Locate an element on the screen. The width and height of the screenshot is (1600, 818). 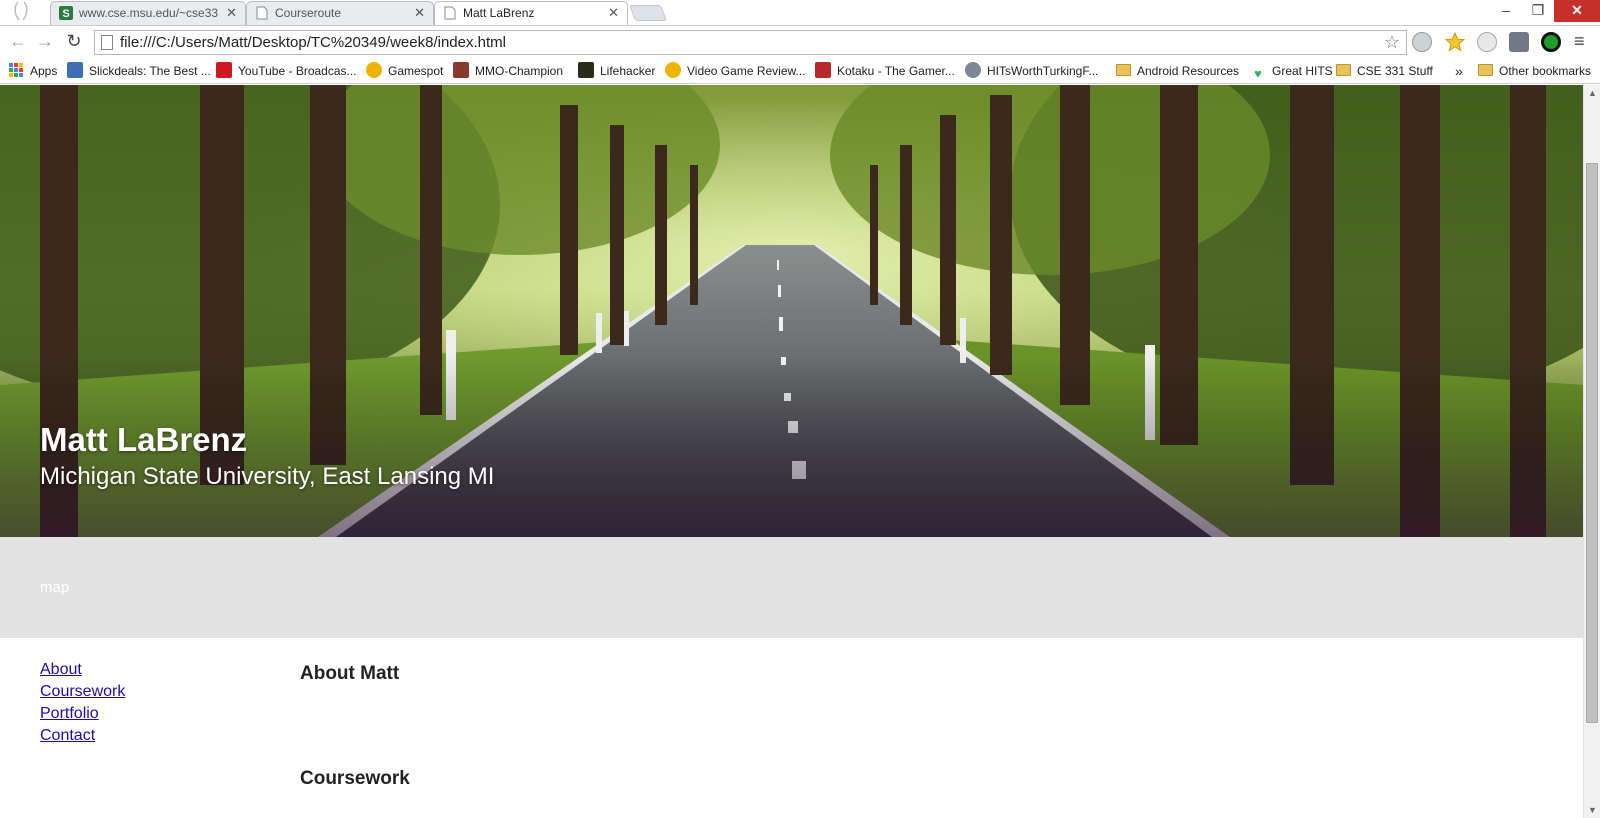
bookmark-label: Apps is located at coordinates (44, 71).